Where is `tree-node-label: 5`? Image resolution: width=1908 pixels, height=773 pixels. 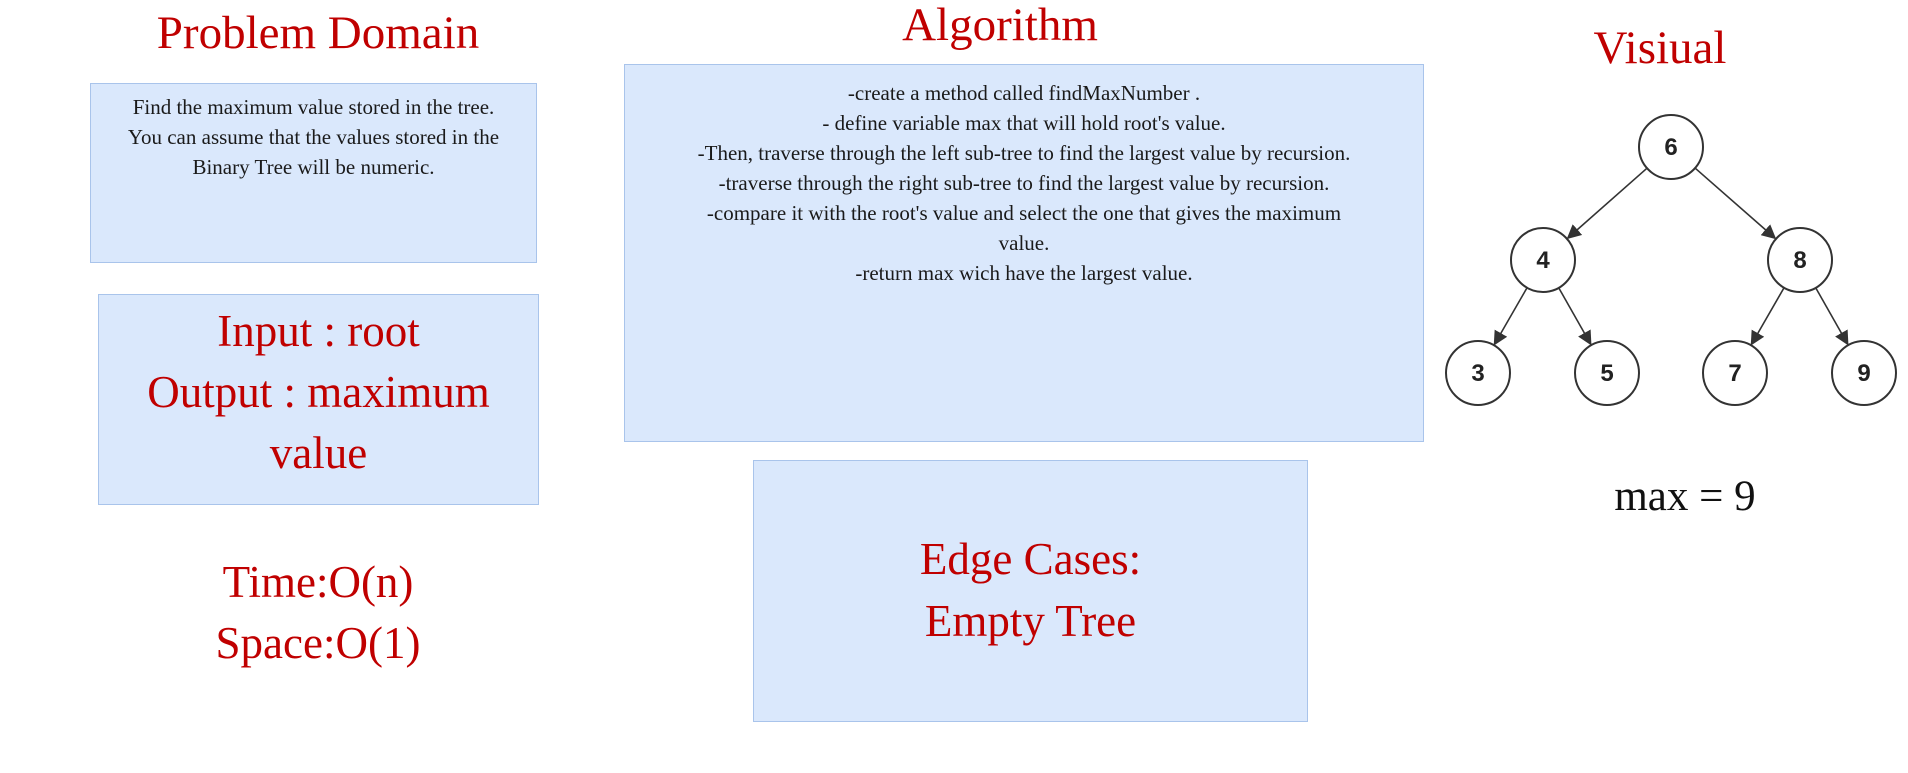
tree-node-label: 5 is located at coordinates (1606, 373).